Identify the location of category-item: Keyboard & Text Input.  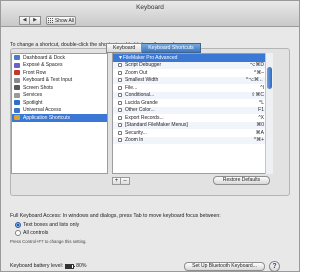
(59, 81).